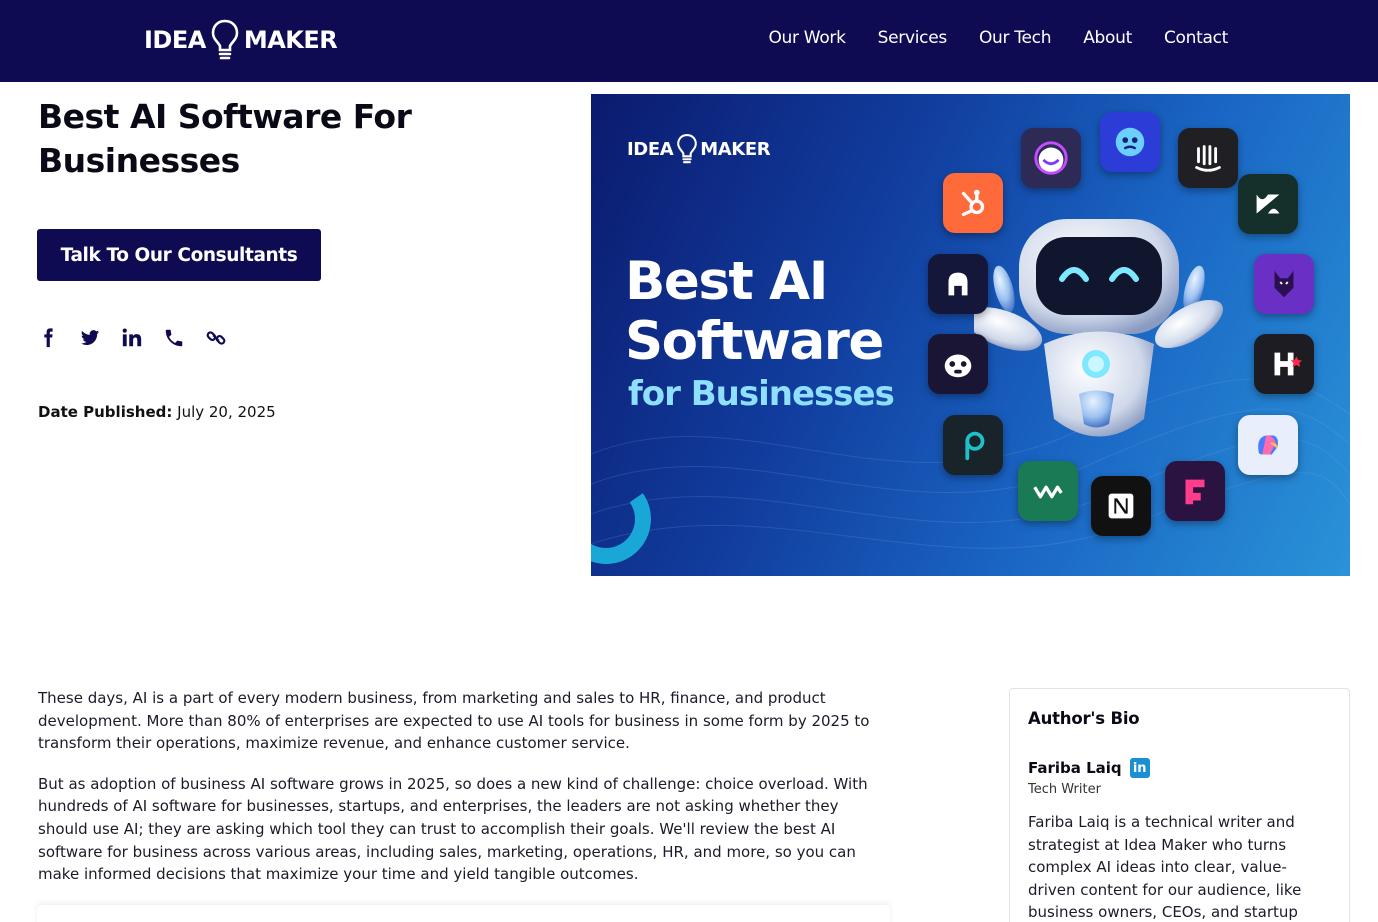  What do you see at coordinates (48, 338) in the screenshot?
I see `facebook-icon` at bounding box center [48, 338].